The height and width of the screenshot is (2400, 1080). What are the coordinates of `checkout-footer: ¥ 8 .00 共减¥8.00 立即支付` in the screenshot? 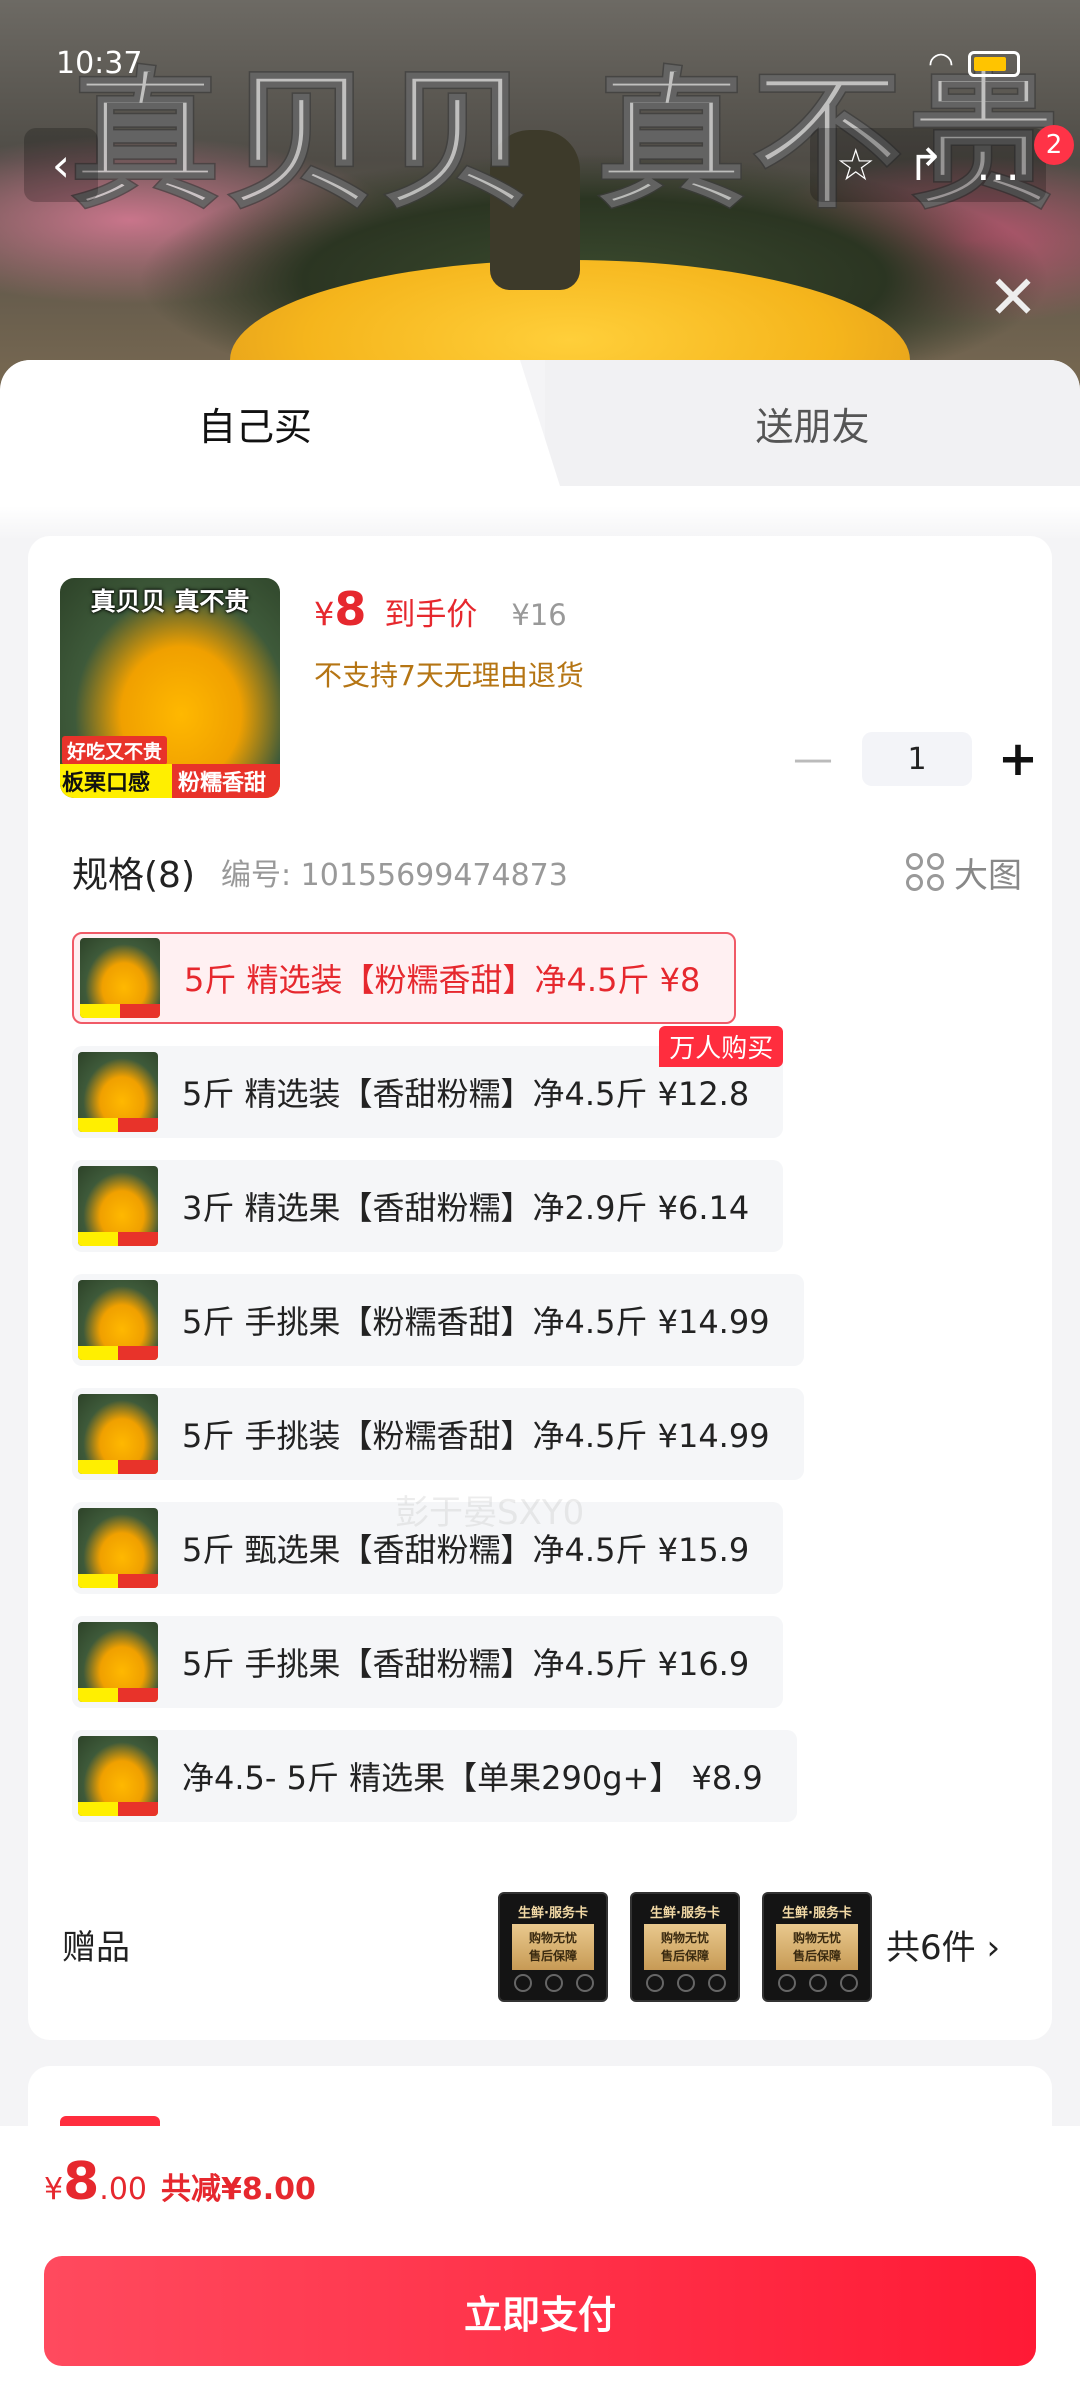 It's located at (540, 2263).